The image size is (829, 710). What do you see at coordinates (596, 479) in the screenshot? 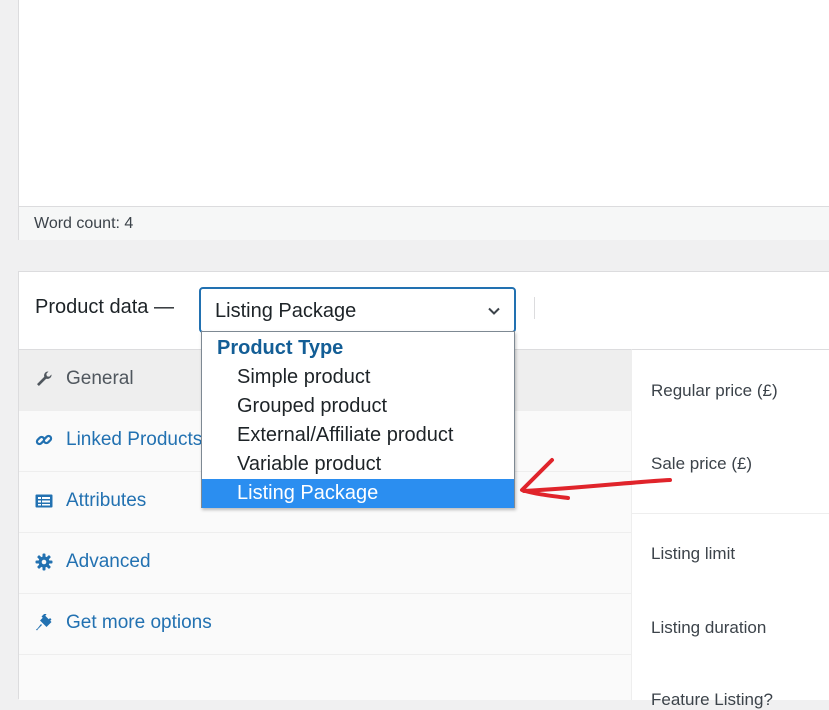
I see `annotation-arrow-icon` at bounding box center [596, 479].